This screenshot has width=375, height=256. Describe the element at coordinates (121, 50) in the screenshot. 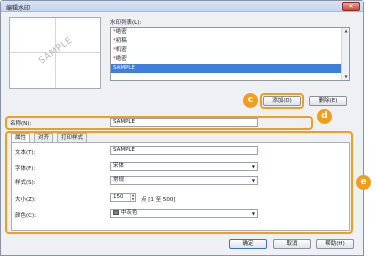

I see `list-item-text: 机密` at that location.